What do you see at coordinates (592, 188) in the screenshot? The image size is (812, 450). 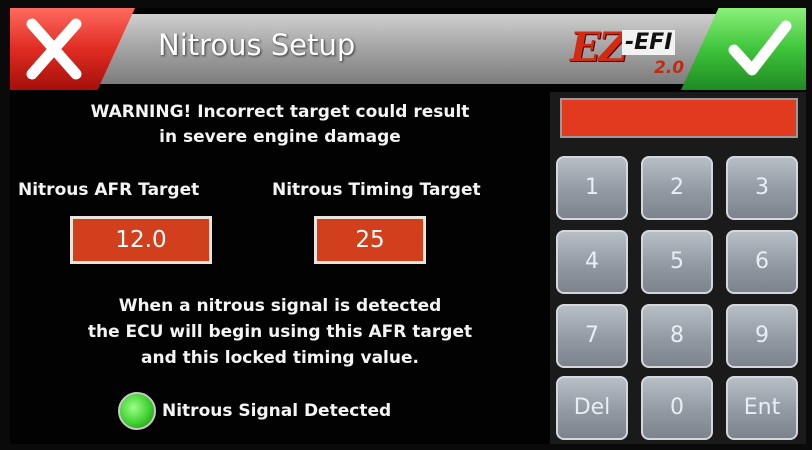 I see `key-1: 1` at bounding box center [592, 188].